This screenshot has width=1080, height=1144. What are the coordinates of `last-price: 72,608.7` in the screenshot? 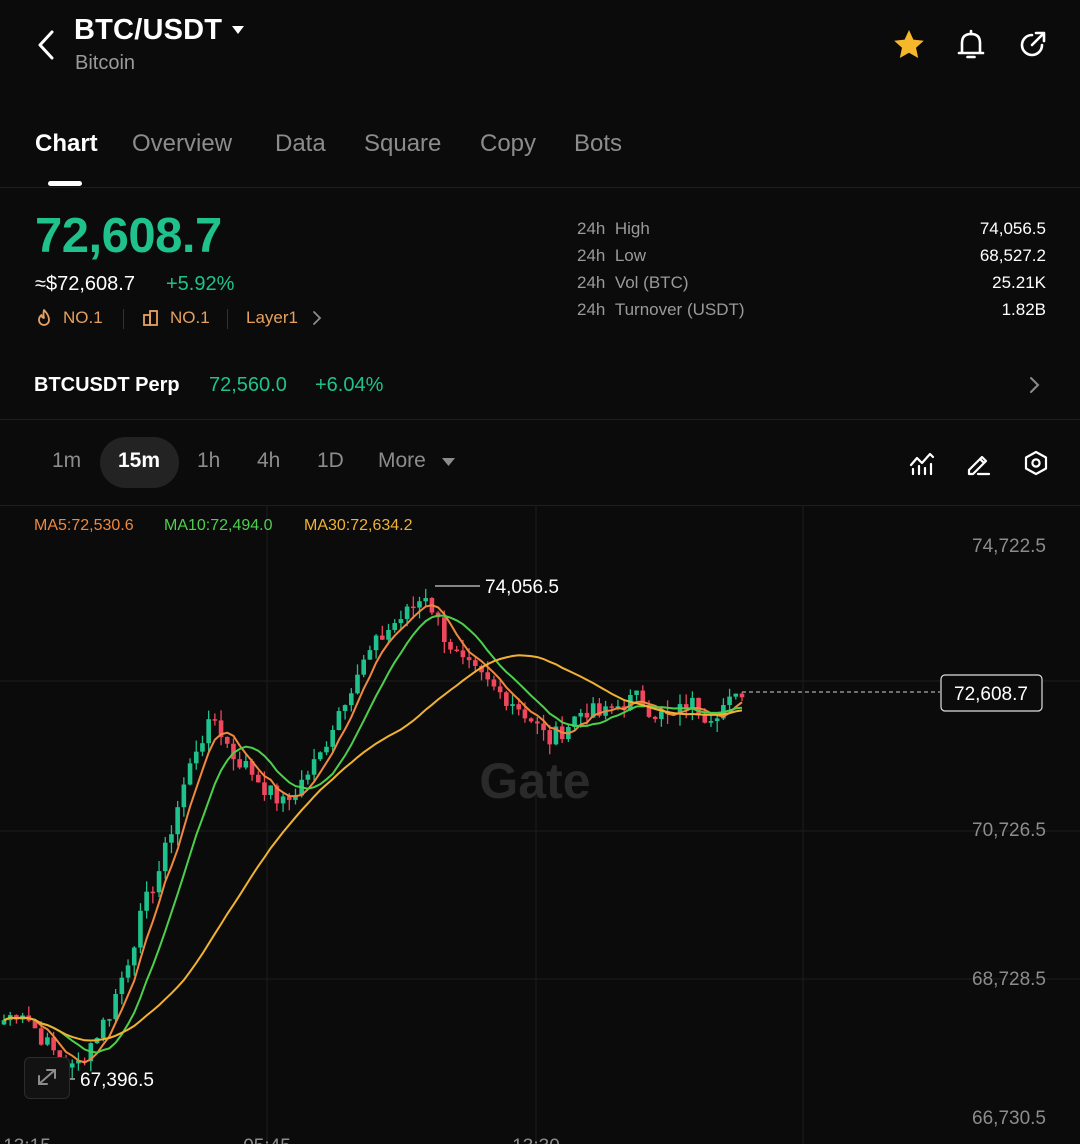 It's located at (128, 236).